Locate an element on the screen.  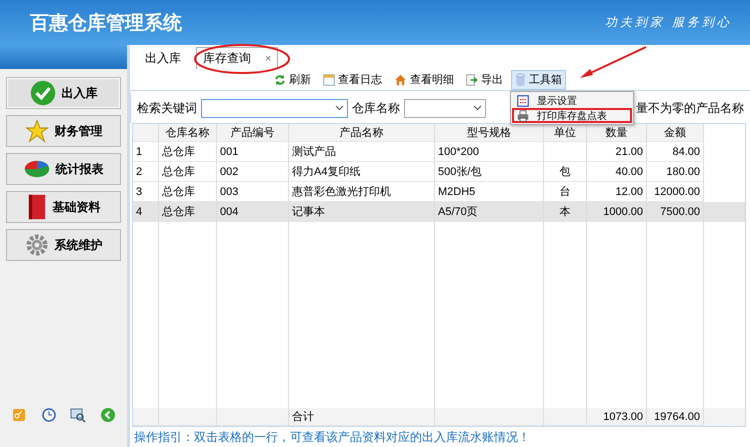
column-header: 数量 is located at coordinates (617, 133).